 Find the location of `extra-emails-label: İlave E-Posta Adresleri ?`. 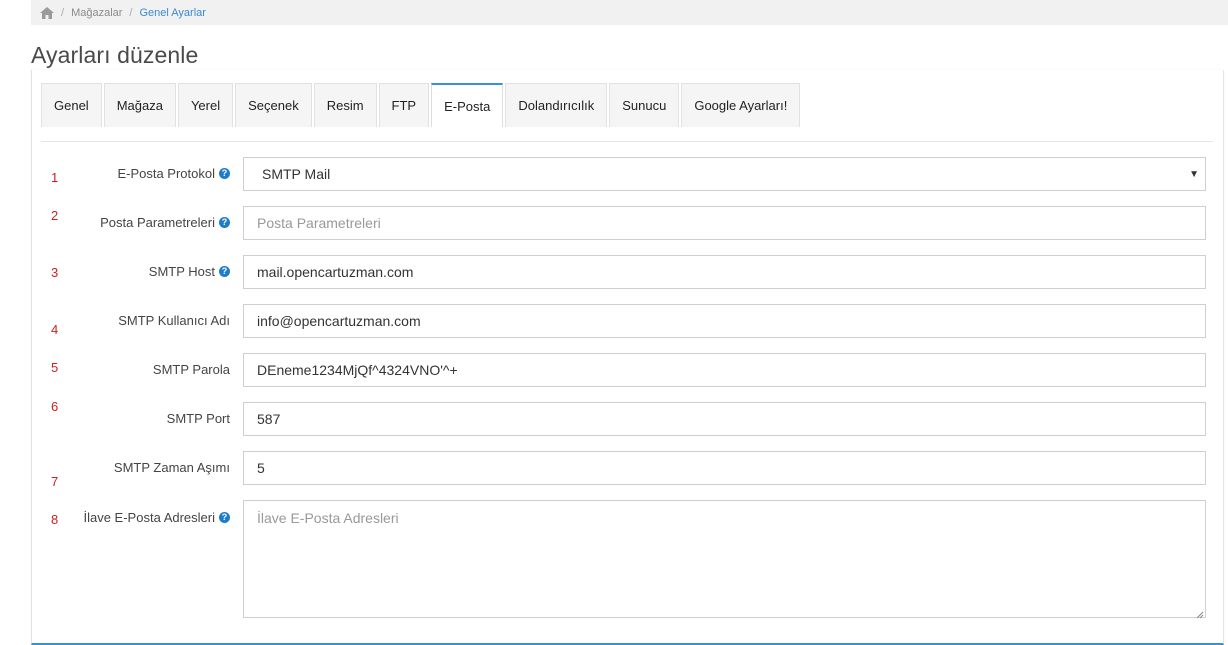

extra-emails-label: İlave E-Posta Adresleri ? is located at coordinates (156, 517).